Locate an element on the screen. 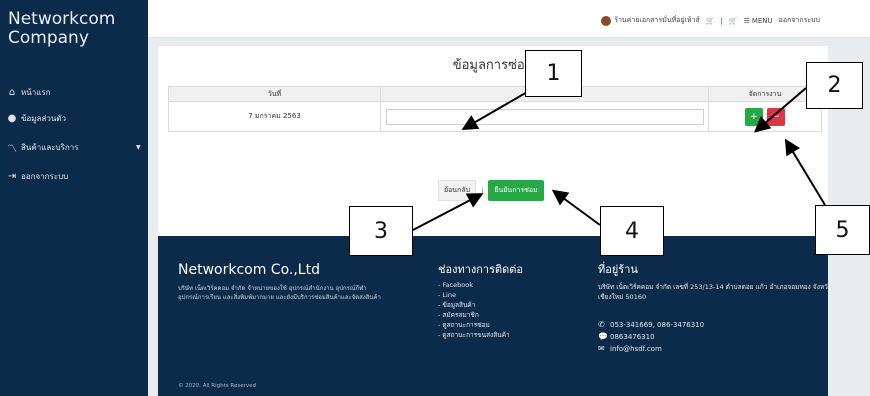 The width and height of the screenshot is (870, 396). callout-2: 2 is located at coordinates (834, 85).